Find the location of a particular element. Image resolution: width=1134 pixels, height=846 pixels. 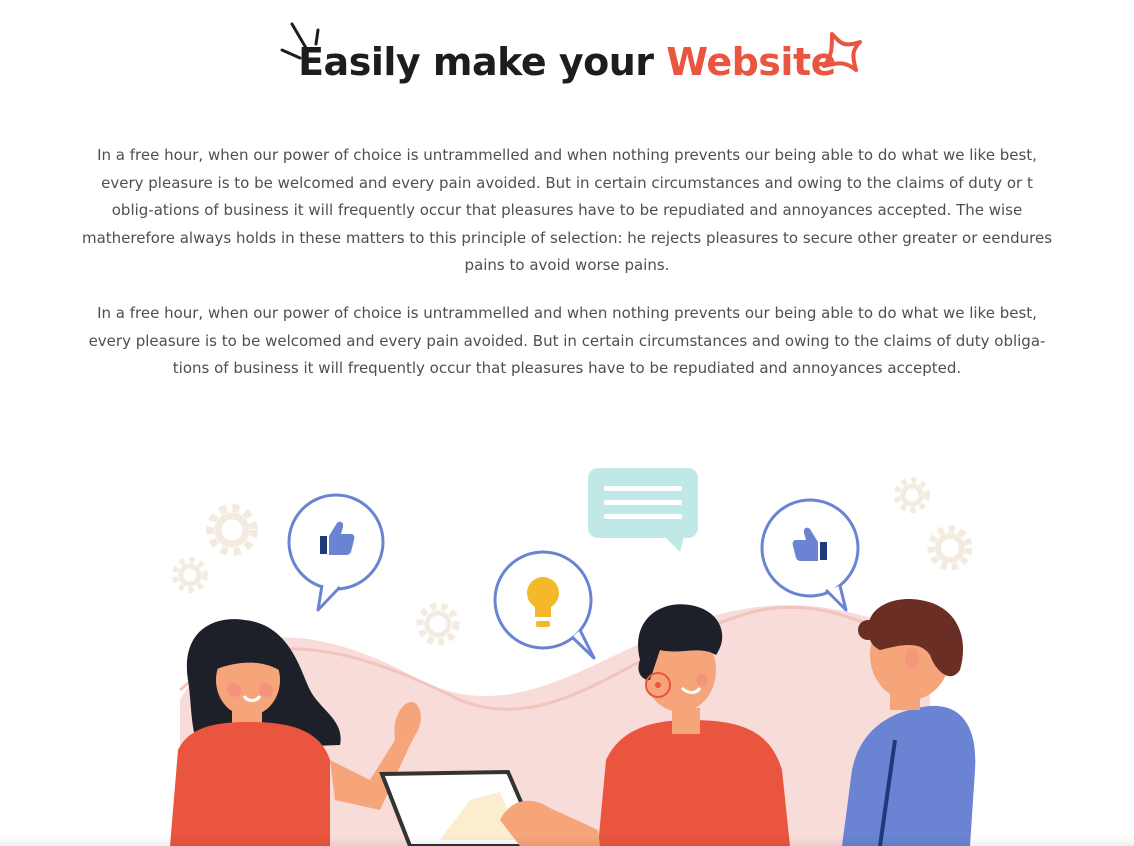

sparkle-icon is located at coordinates (842, 52).